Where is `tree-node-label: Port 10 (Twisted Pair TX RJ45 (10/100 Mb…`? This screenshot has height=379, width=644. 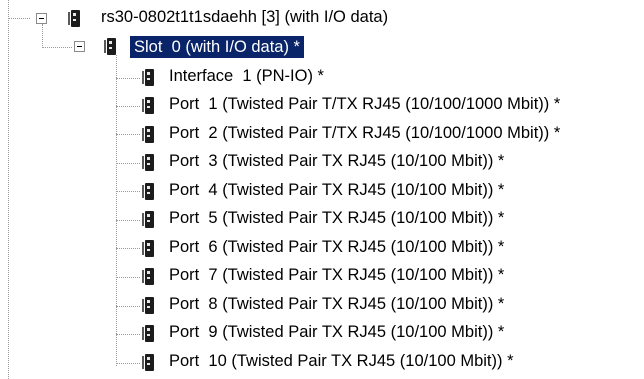 tree-node-label: Port 10 (Twisted Pair TX RJ45 (10/100 Mb… is located at coordinates (341, 362).